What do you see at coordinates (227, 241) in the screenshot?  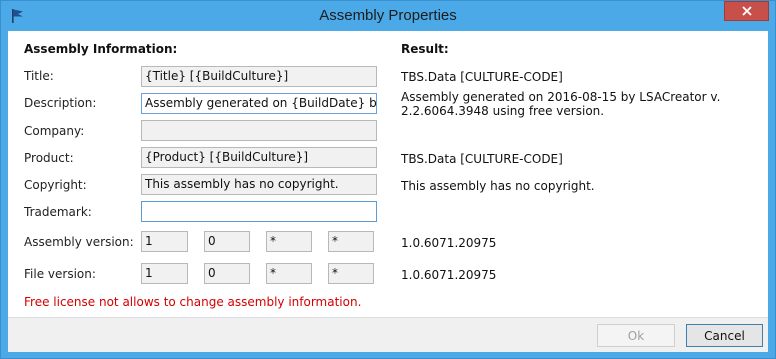 I see `assembly-version-minor: 0` at bounding box center [227, 241].